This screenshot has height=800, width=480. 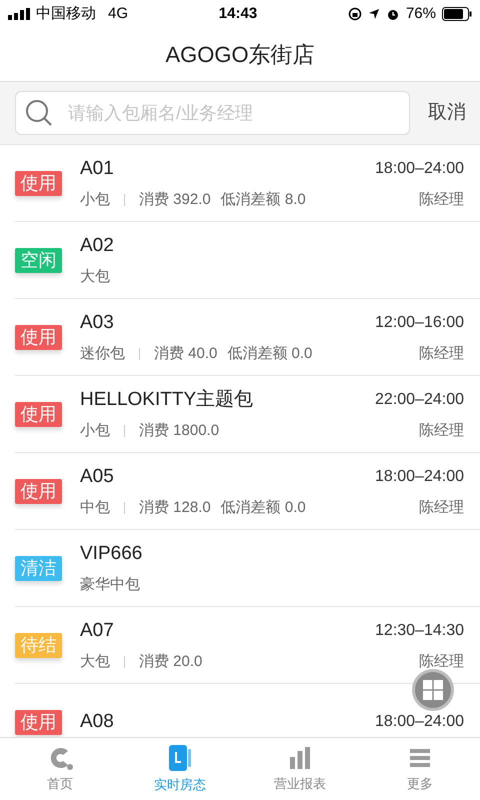 I want to click on battery-text: 76%, so click(x=421, y=14).